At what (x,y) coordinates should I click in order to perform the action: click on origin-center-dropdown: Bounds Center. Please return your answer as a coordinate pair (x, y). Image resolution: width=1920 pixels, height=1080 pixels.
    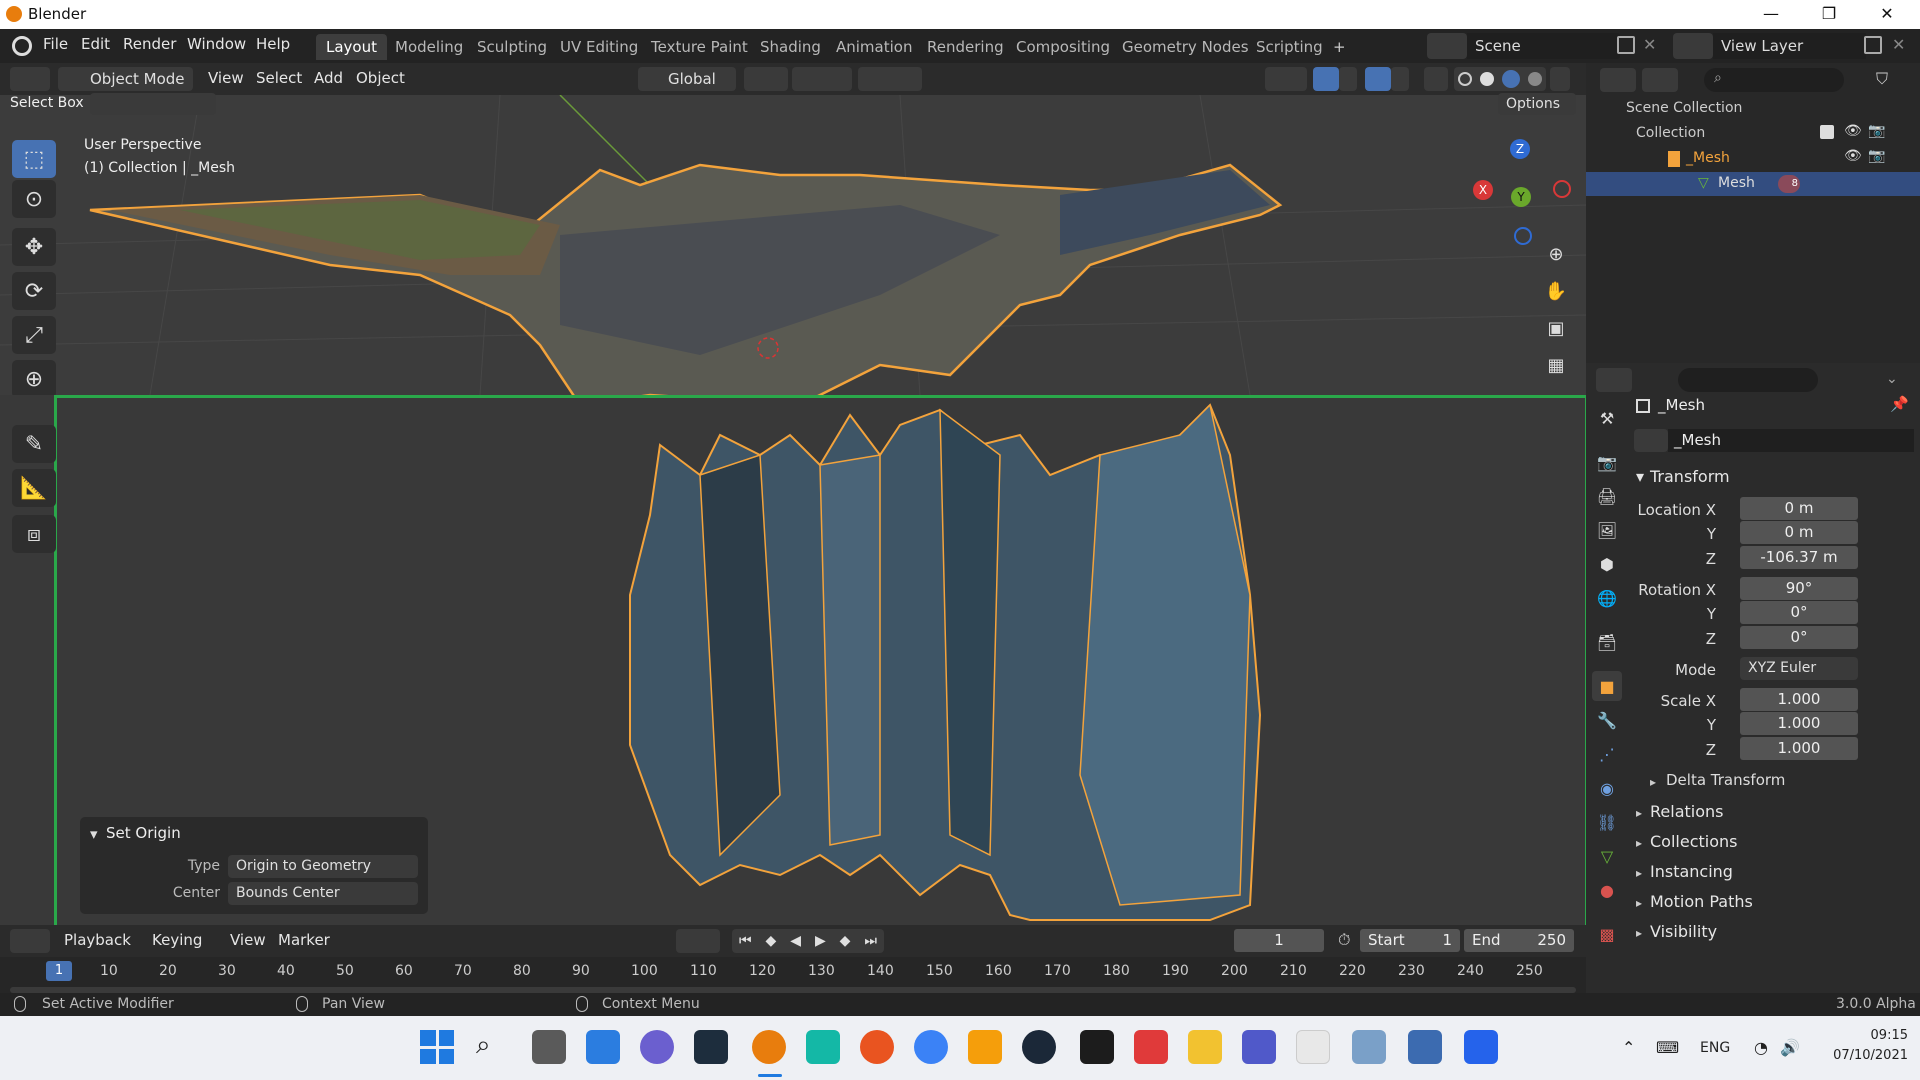
    Looking at the image, I should click on (323, 893).